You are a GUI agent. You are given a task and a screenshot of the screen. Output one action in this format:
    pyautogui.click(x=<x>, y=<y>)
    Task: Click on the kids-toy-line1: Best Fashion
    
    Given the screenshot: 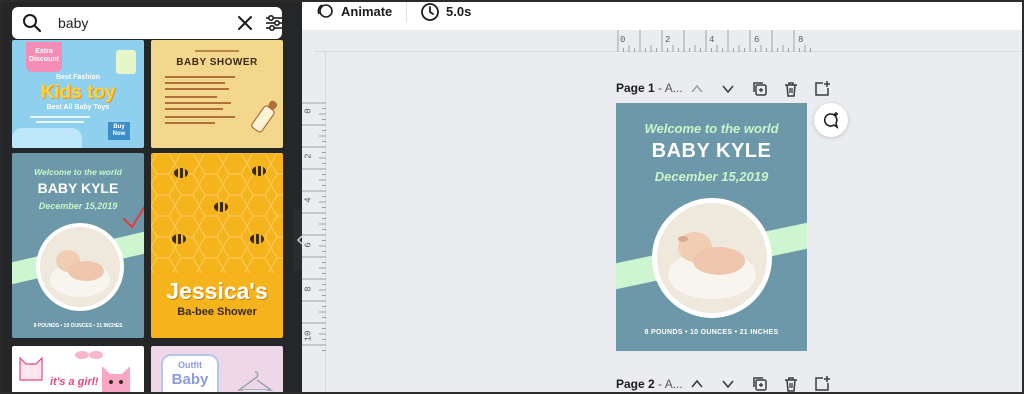 What is the action you would take?
    pyautogui.click(x=78, y=77)
    